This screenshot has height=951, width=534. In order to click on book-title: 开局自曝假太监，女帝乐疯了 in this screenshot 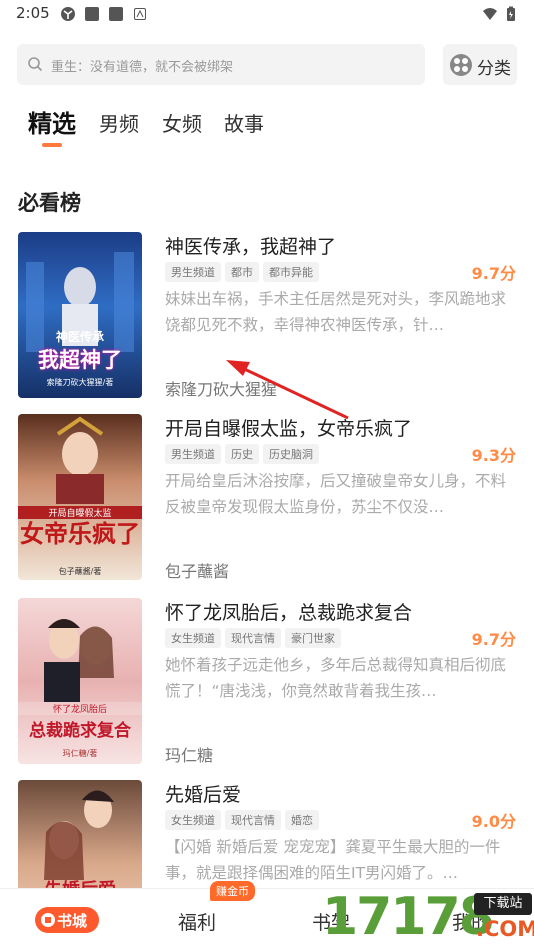, I will do `click(289, 429)`.